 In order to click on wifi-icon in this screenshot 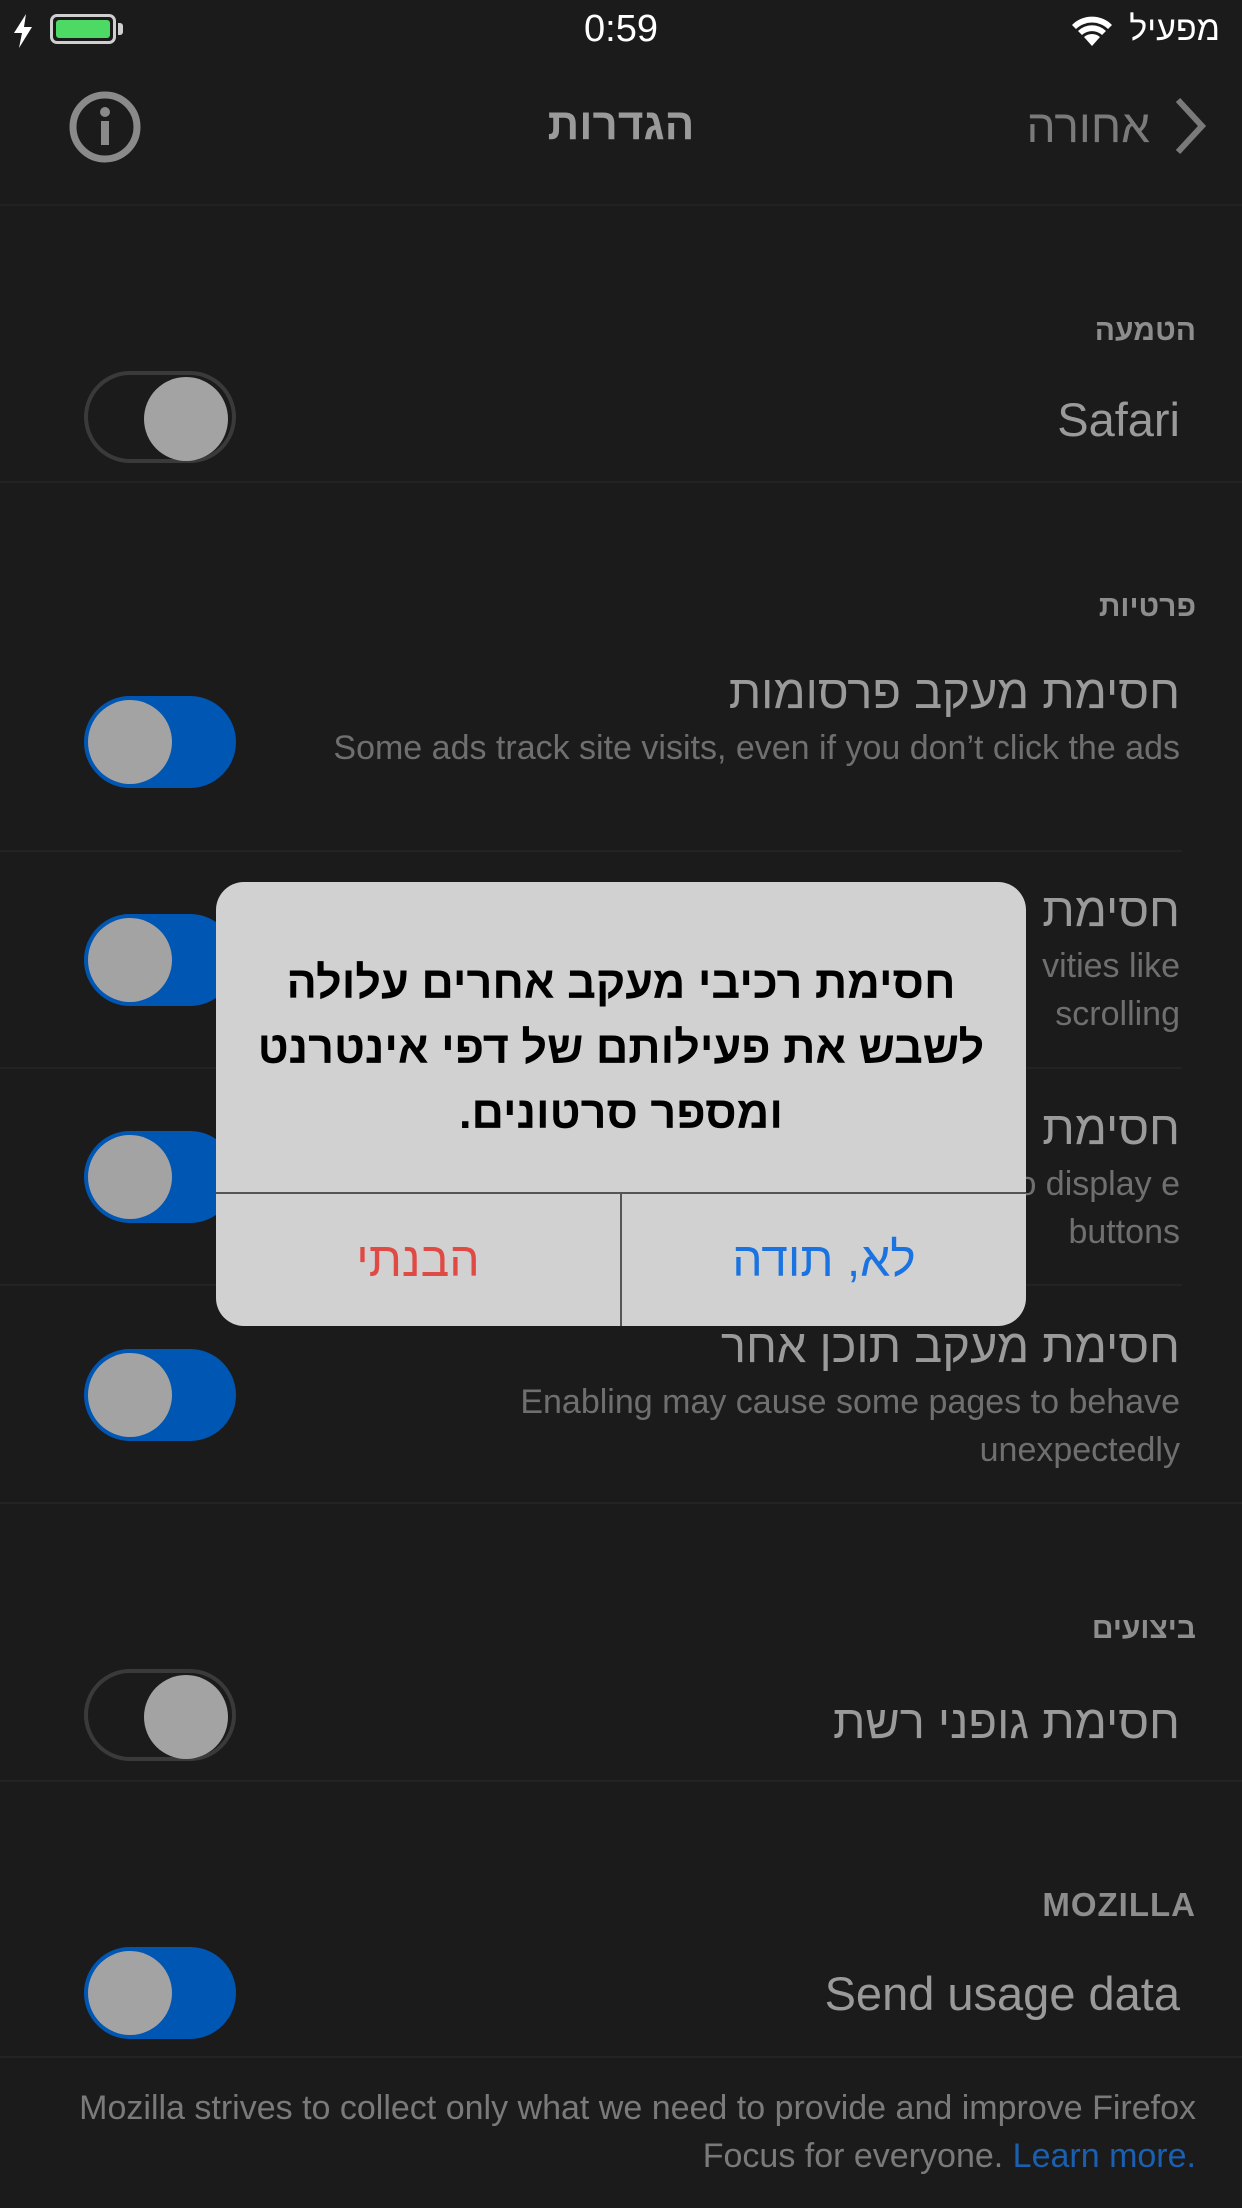, I will do `click(1092, 31)`.